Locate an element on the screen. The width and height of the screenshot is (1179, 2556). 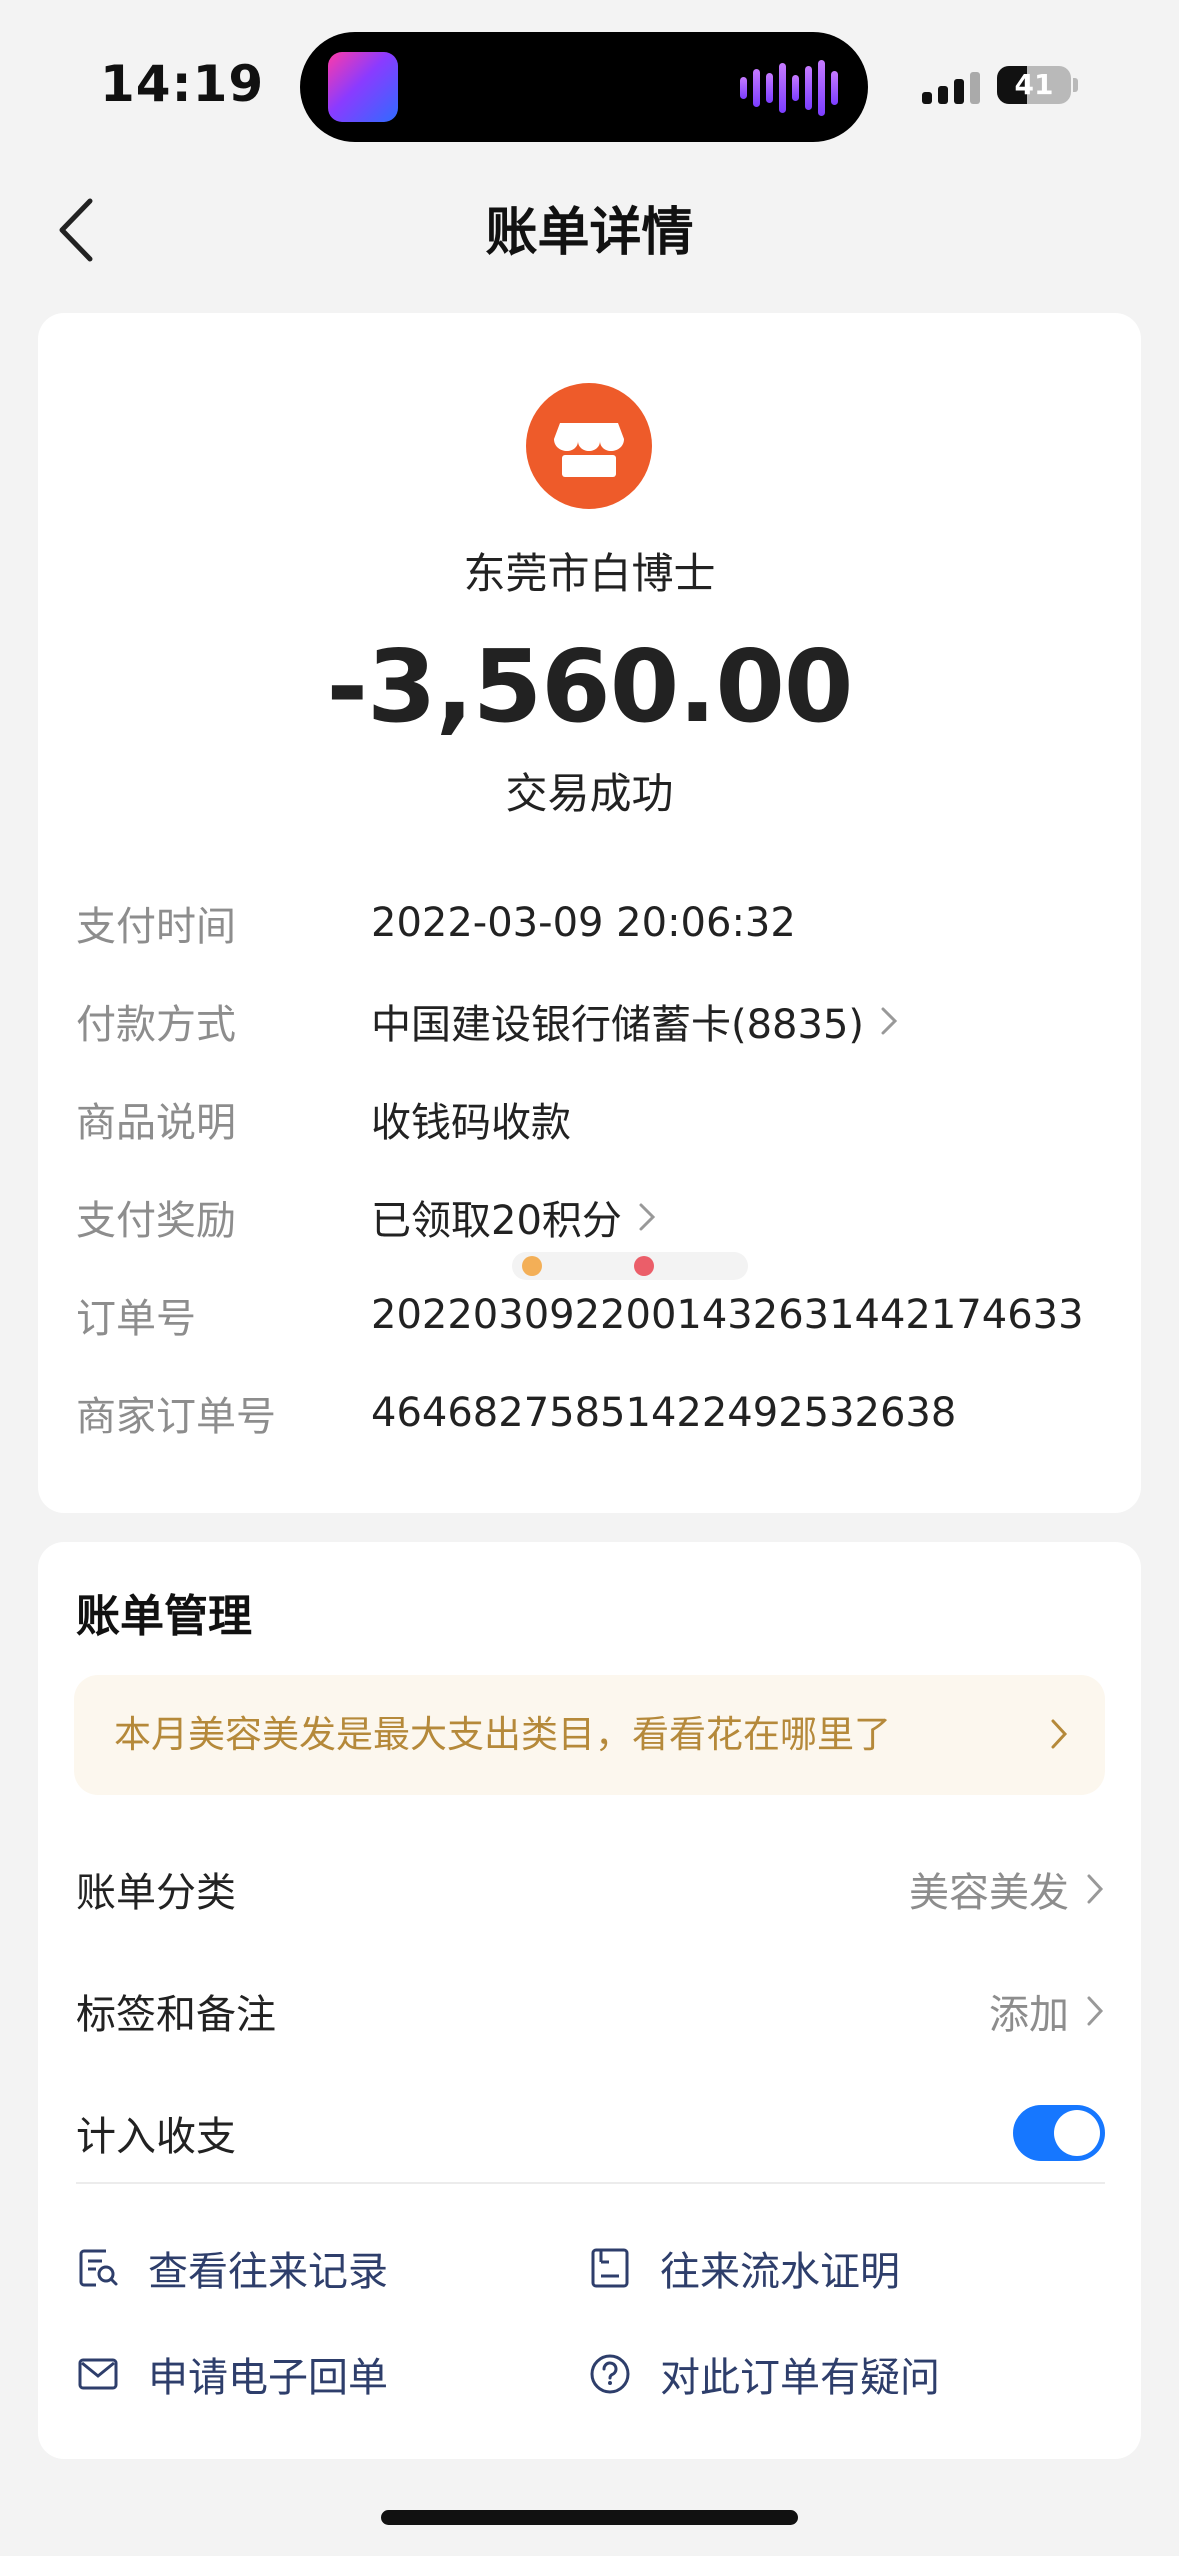
dynamic-island is located at coordinates (584, 87).